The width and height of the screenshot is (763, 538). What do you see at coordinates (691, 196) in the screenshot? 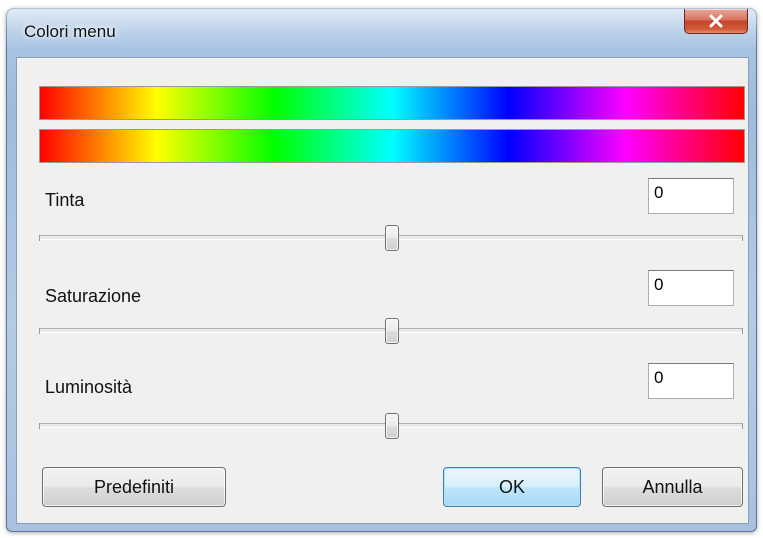
I see `hue-value-input: 0` at bounding box center [691, 196].